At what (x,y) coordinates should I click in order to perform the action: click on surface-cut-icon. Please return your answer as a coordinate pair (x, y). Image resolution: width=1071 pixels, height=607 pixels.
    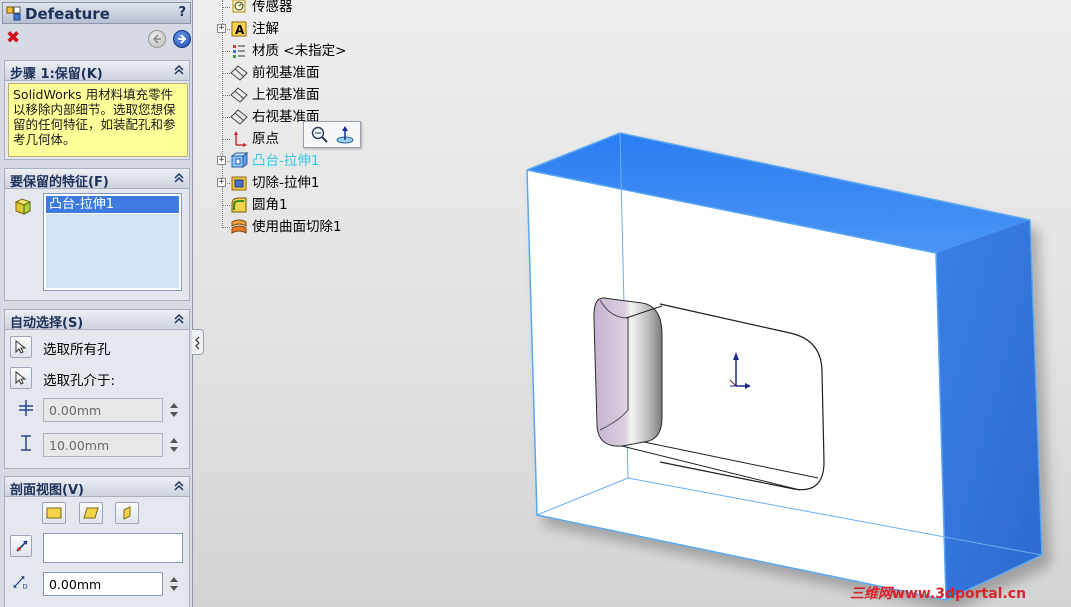
    Looking at the image, I should click on (239, 226).